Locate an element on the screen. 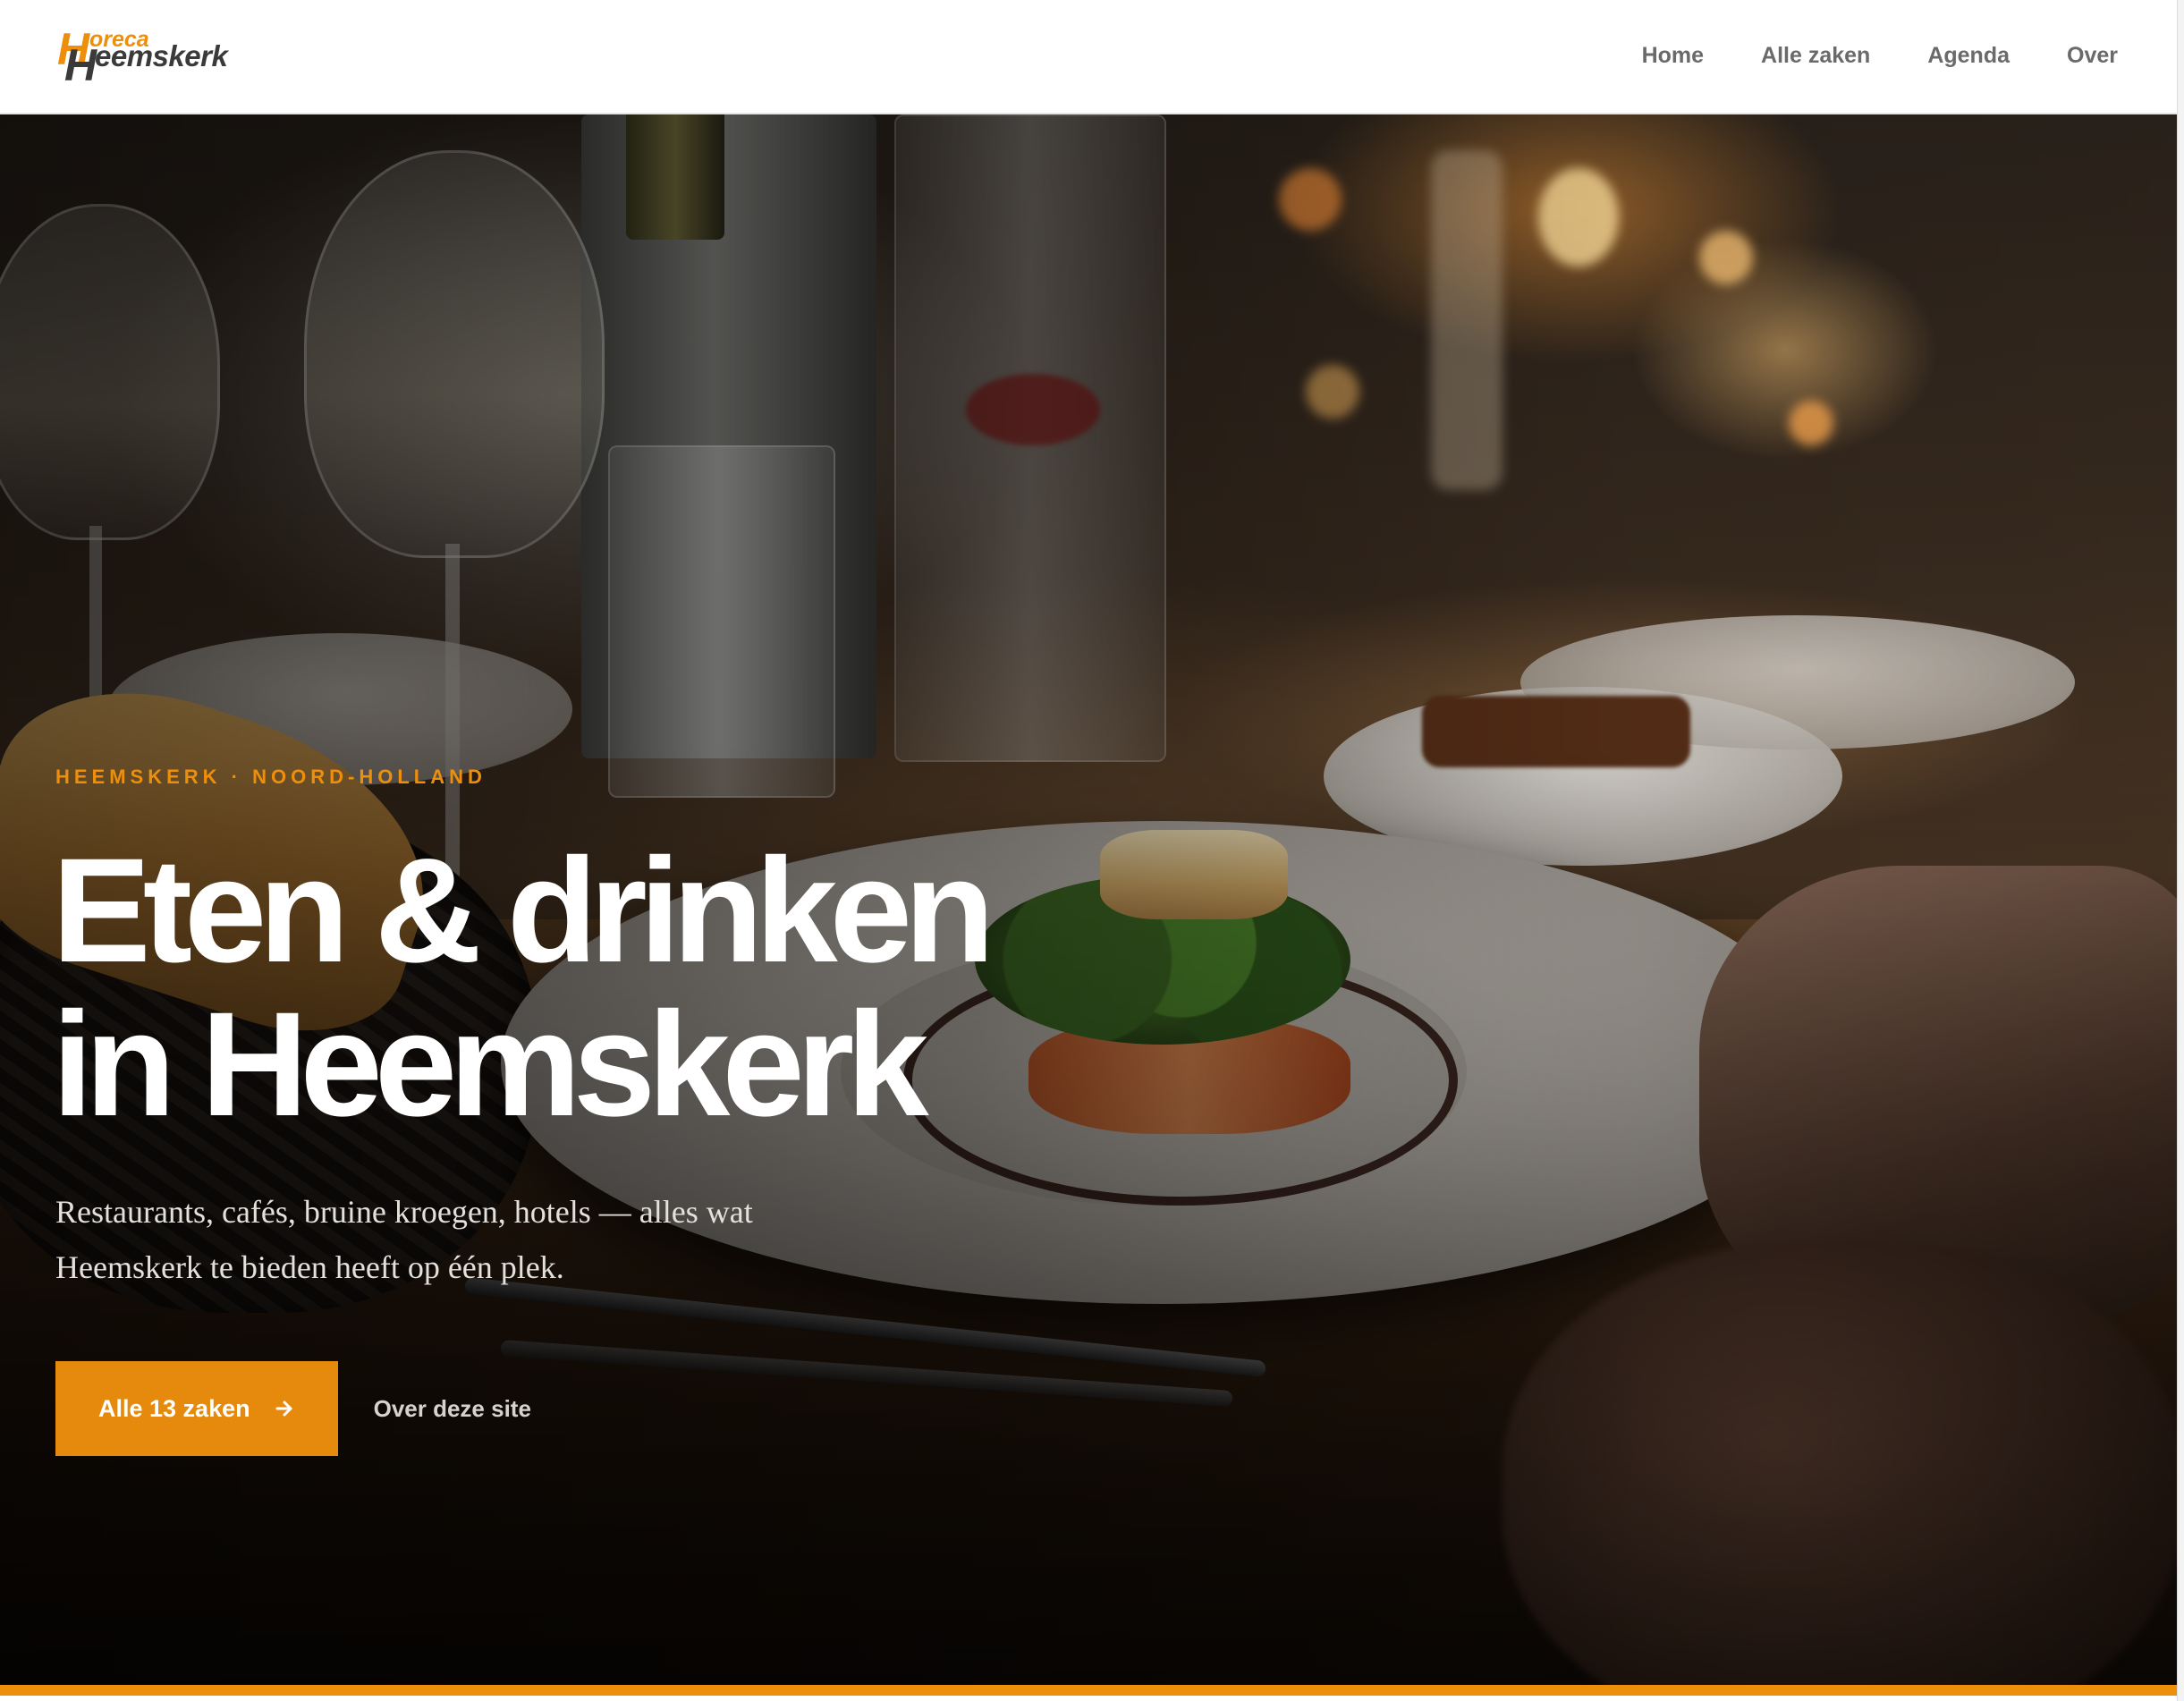 Image resolution: width=2184 pixels, height=1701 pixels. main-nav: Home Alle zaken Agenda Over is located at coordinates (1851, 56).